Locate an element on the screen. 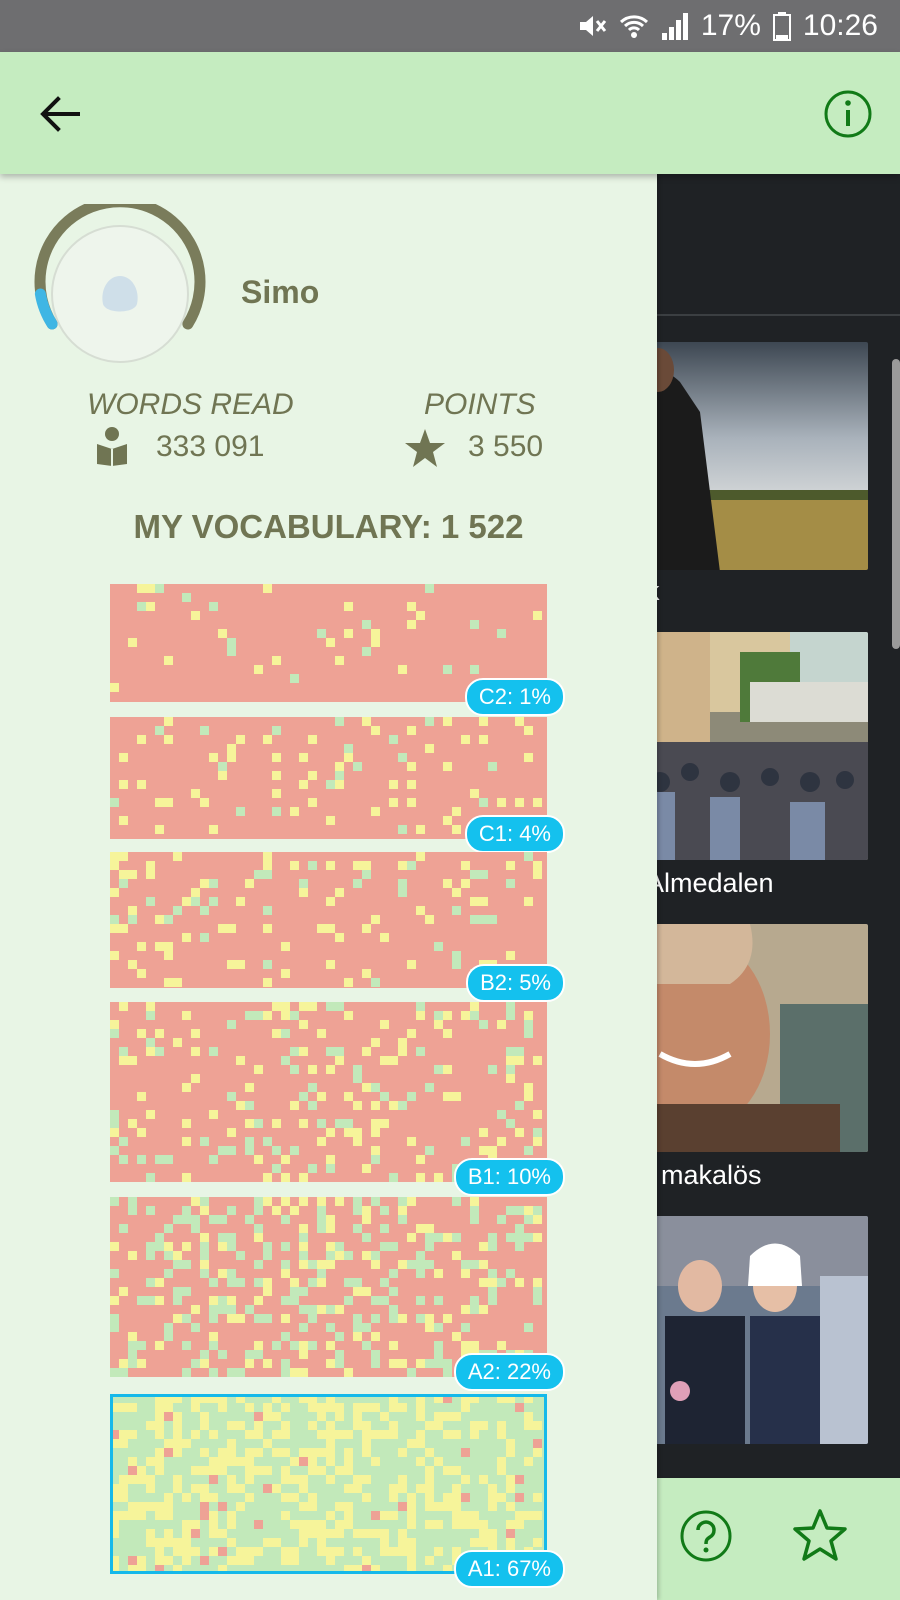 The height and width of the screenshot is (1600, 900). level-badge-c1: C1: 4% is located at coordinates (514, 834).